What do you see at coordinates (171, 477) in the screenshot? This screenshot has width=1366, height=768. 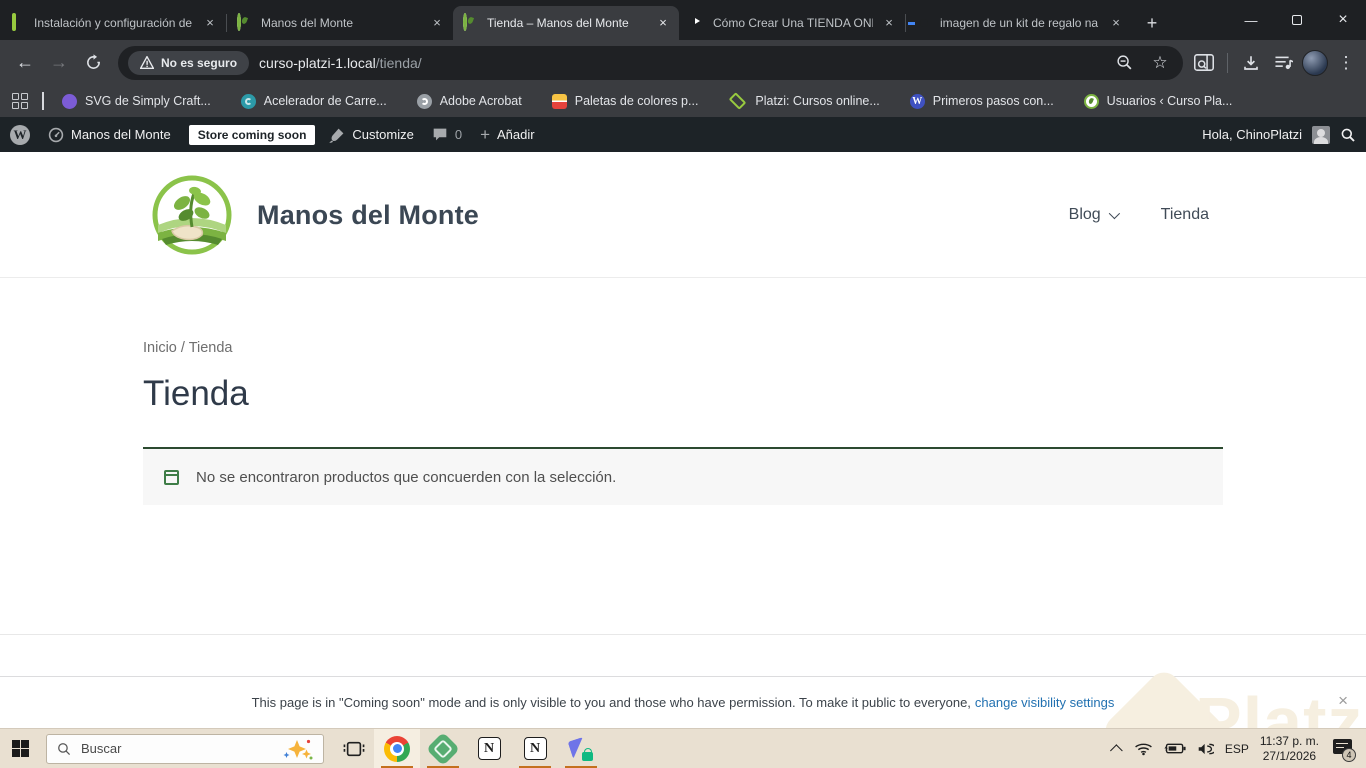 I see `store-window-icon` at bounding box center [171, 477].